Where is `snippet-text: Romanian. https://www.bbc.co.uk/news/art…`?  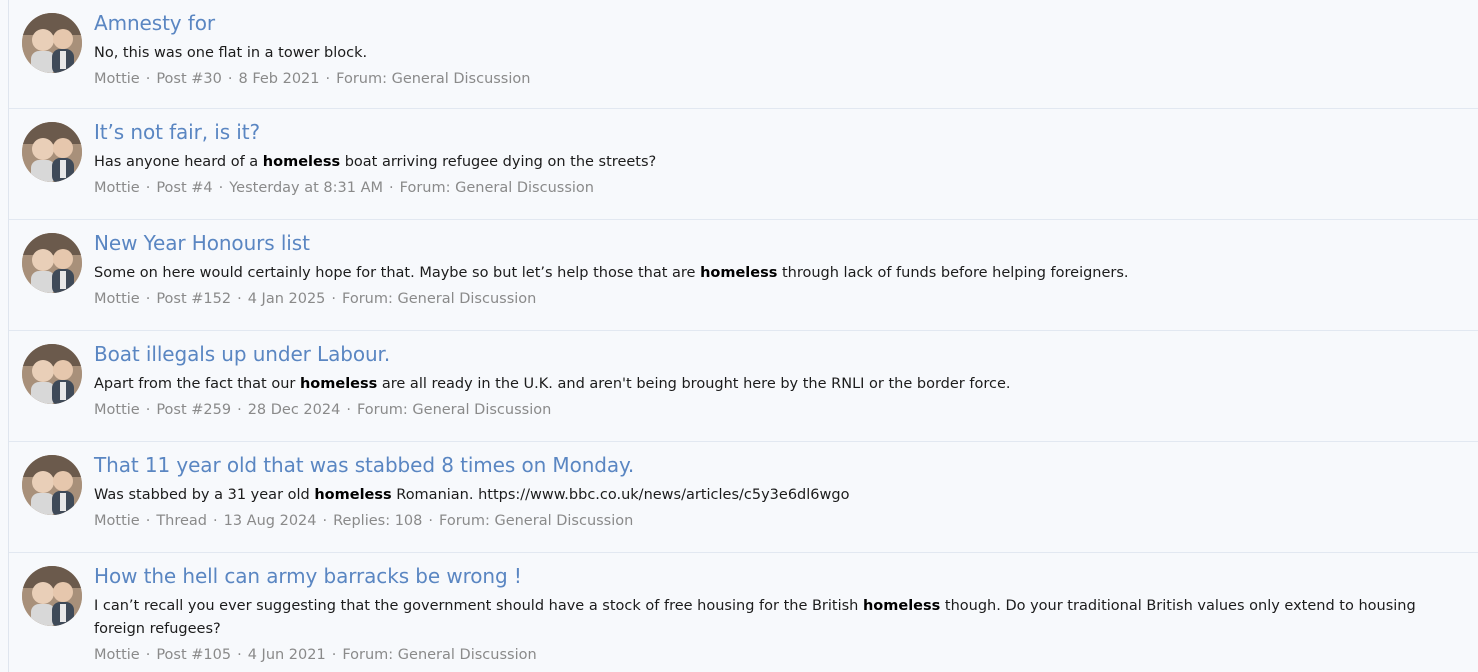 snippet-text: Romanian. https://www.bbc.co.uk/news/art… is located at coordinates (620, 495).